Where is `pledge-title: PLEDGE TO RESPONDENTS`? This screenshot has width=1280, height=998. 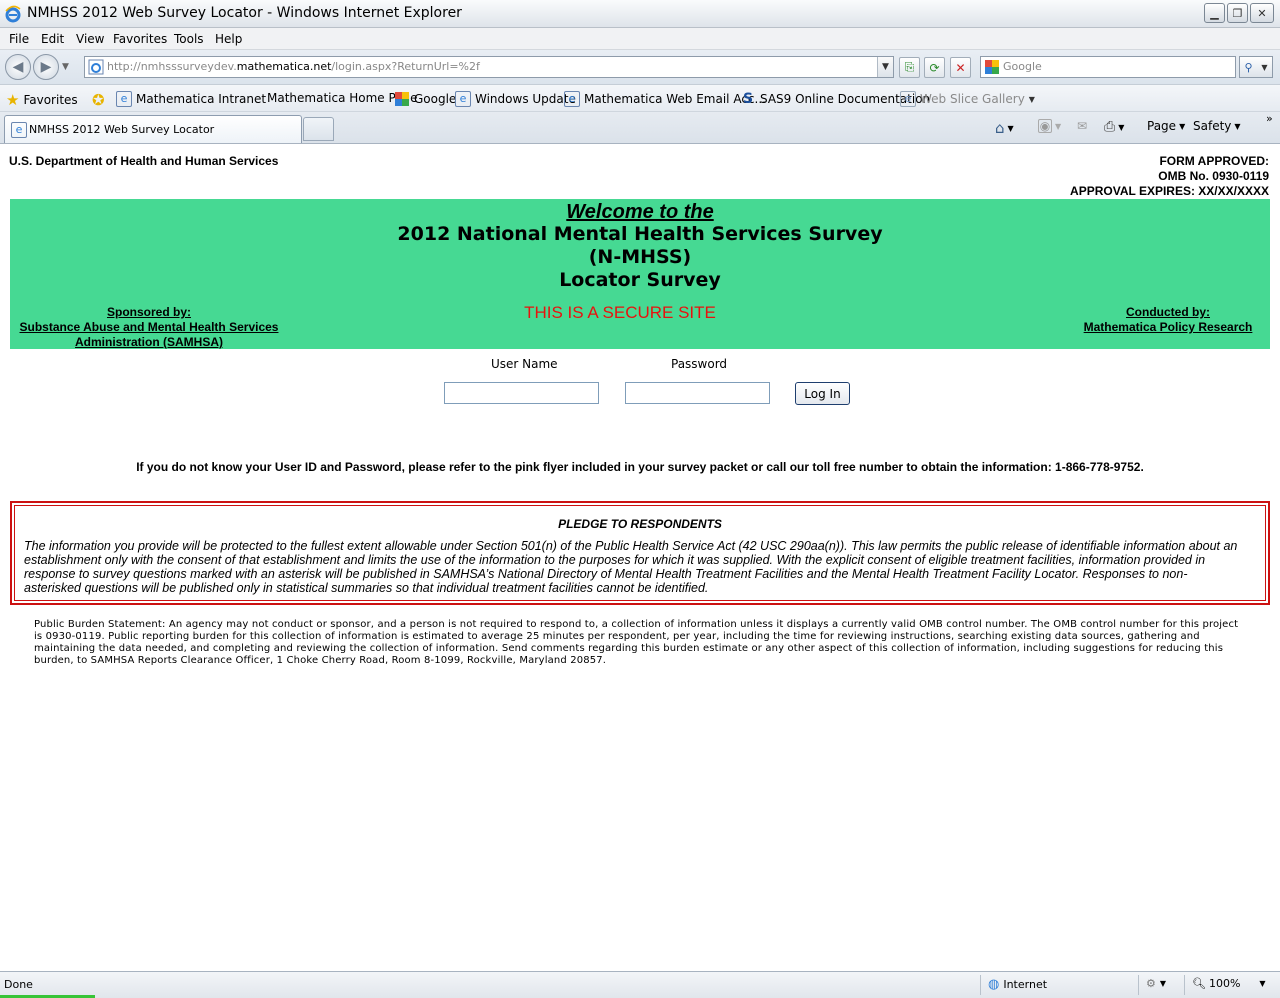 pledge-title: PLEDGE TO RESPONDENTS is located at coordinates (640, 524).